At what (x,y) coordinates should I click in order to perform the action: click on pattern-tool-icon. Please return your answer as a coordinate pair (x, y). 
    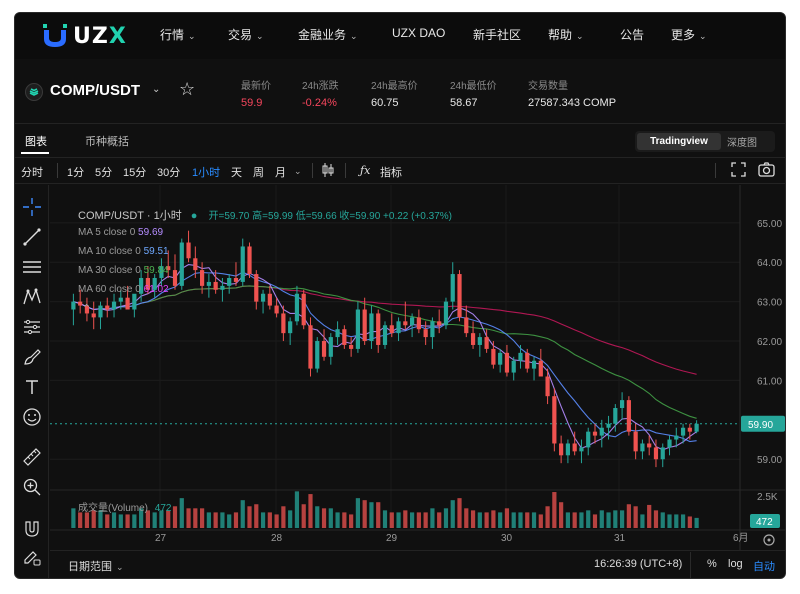
    Looking at the image, I should click on (32, 297).